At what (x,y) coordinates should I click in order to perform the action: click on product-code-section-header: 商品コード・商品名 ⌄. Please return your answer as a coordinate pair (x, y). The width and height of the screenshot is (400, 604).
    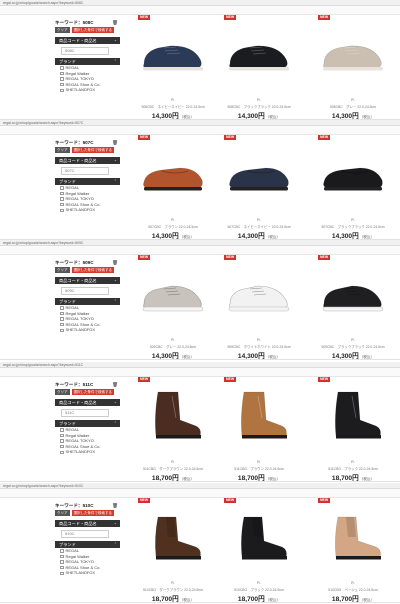
    Looking at the image, I should click on (87, 523).